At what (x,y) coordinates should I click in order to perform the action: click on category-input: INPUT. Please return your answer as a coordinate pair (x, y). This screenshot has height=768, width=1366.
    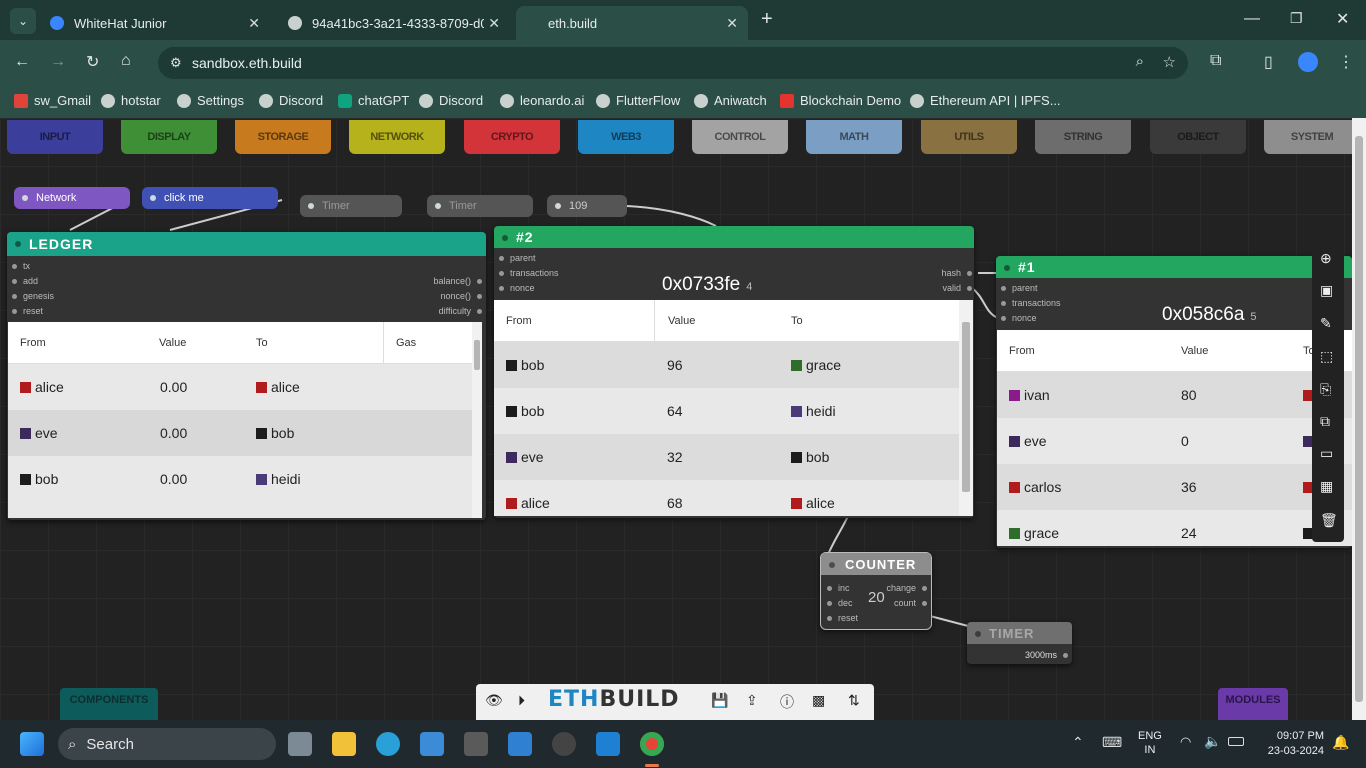
    Looking at the image, I should click on (55, 137).